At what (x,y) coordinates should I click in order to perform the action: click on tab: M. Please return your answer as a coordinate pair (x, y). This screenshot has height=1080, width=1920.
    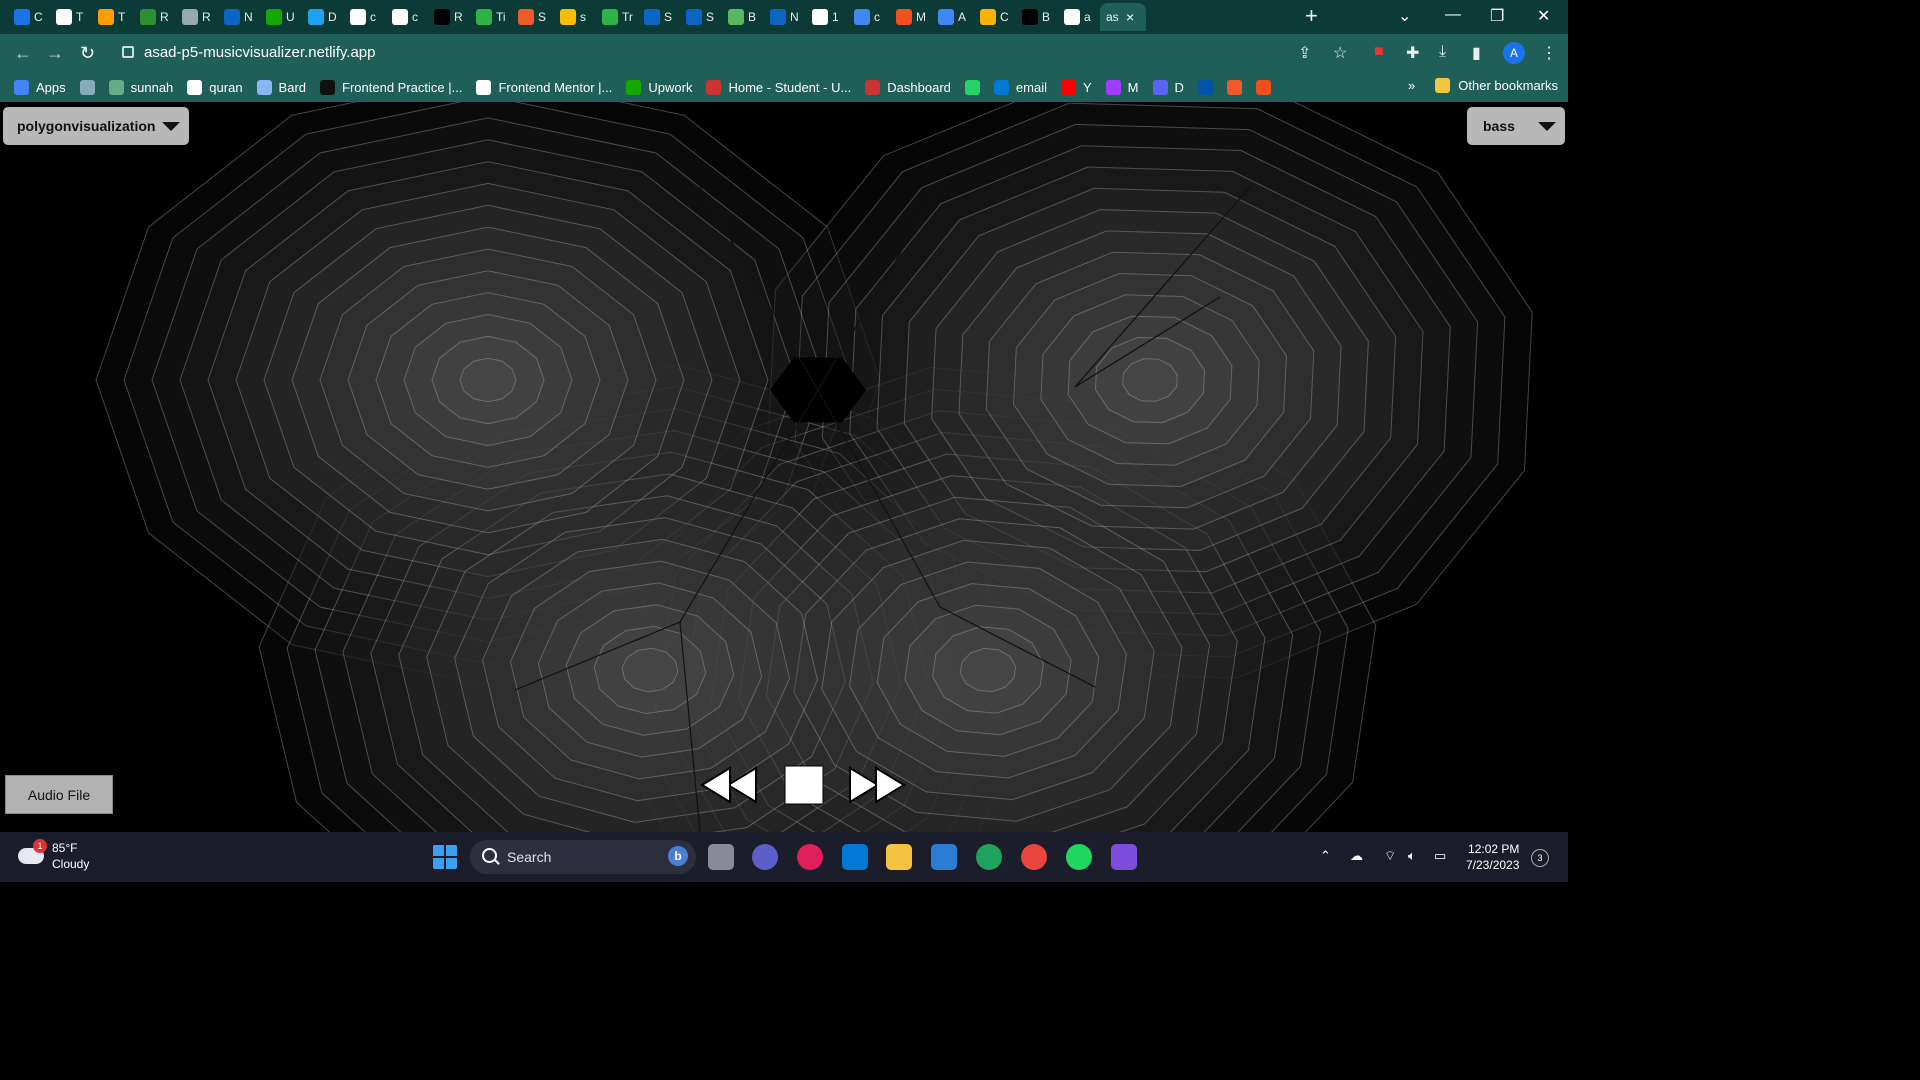
    Looking at the image, I should click on (911, 17).